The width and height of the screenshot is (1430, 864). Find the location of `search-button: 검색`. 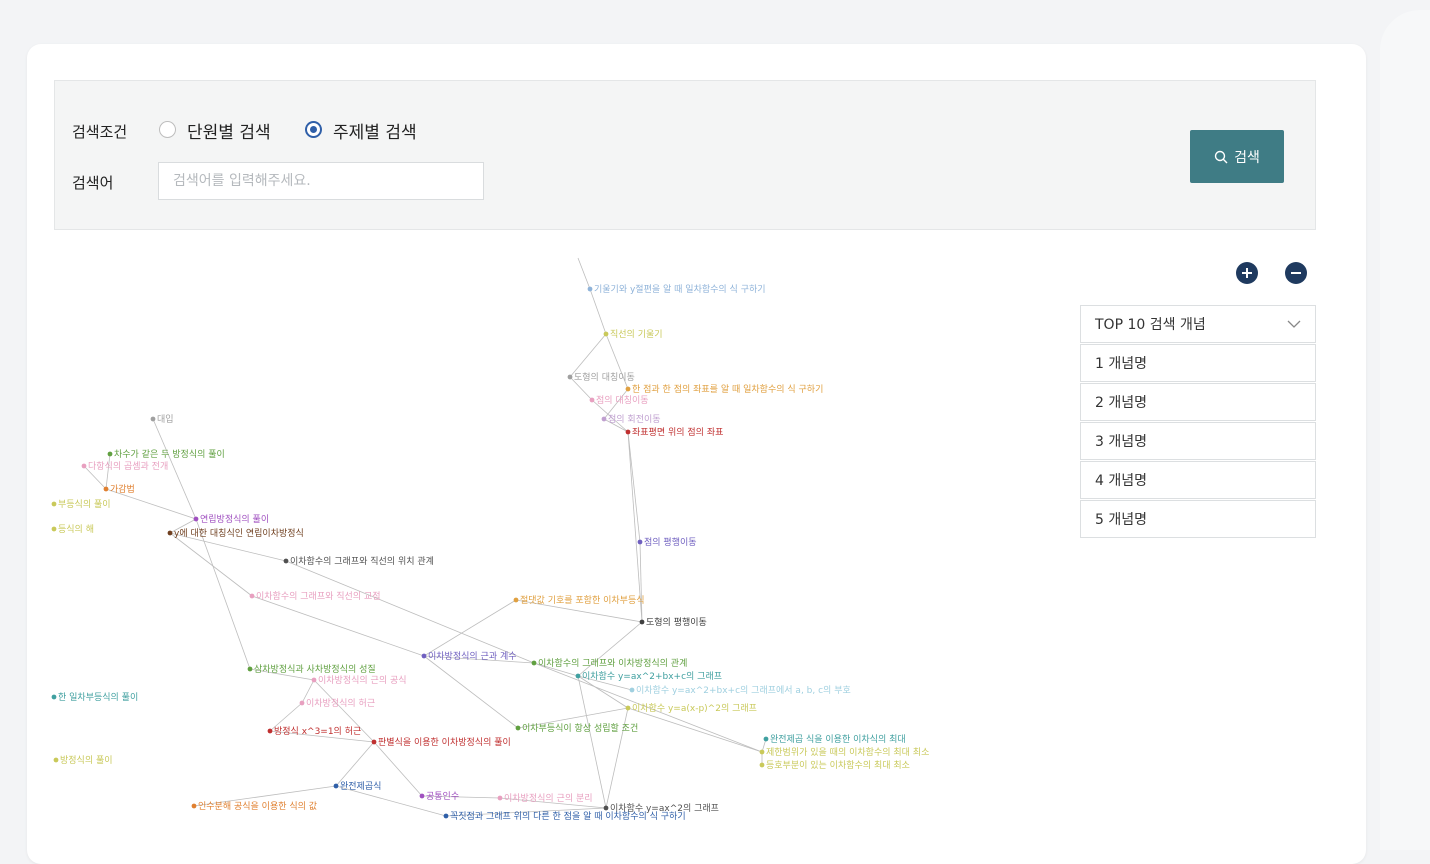

search-button: 검색 is located at coordinates (1237, 156).